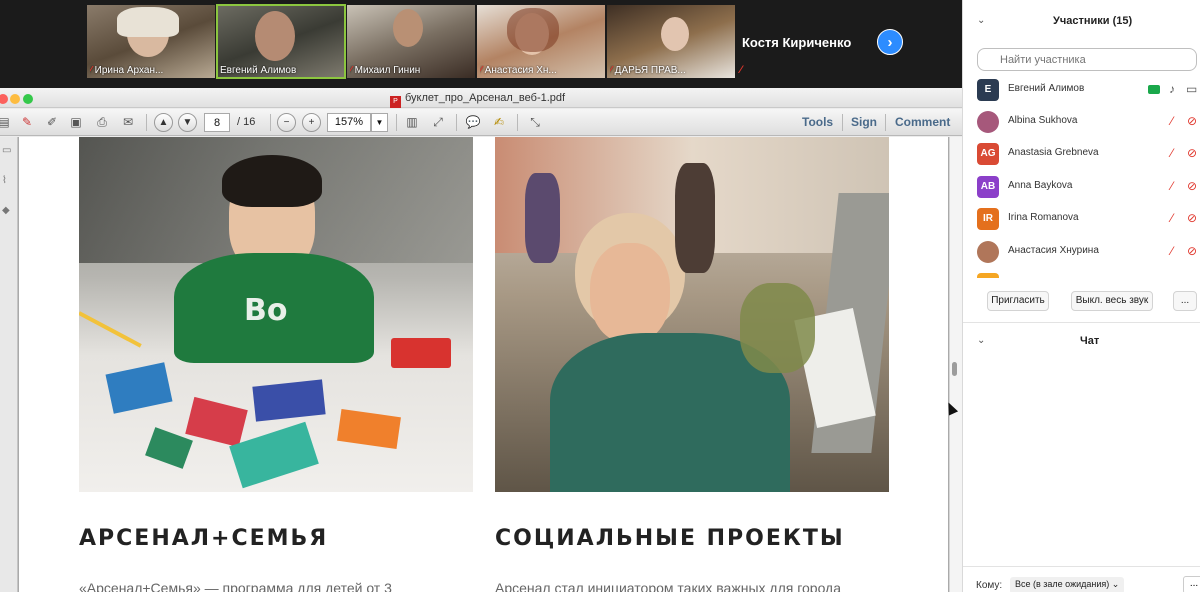  Describe the element at coordinates (1046, 88) in the screenshot. I see `participant-name: Евгений Алимов` at that location.